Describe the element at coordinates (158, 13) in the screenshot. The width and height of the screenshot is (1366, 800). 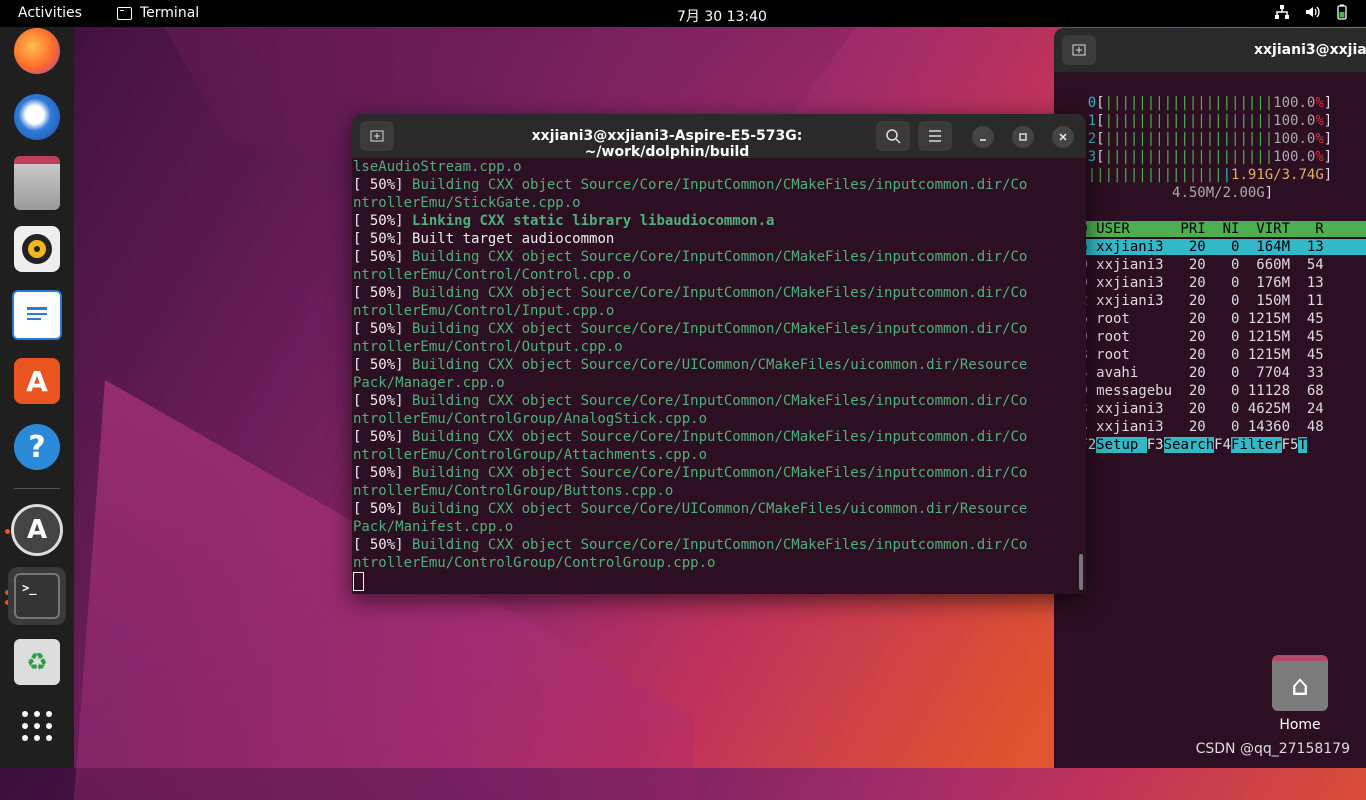
I see `app-menu: Terminal` at that location.